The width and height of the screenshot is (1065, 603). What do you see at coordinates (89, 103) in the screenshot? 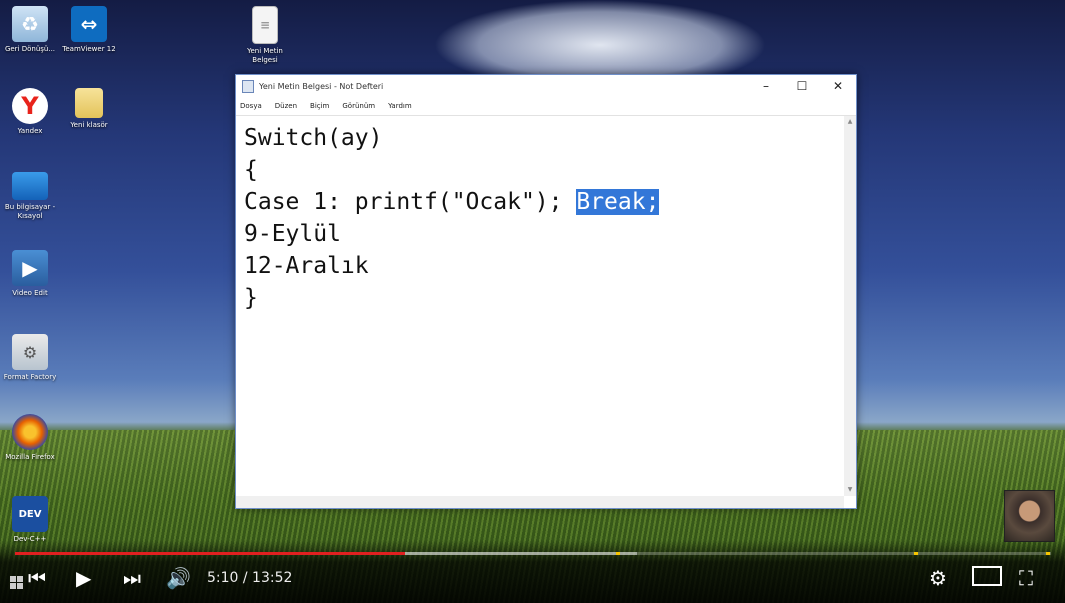
I see `folder-icon` at bounding box center [89, 103].